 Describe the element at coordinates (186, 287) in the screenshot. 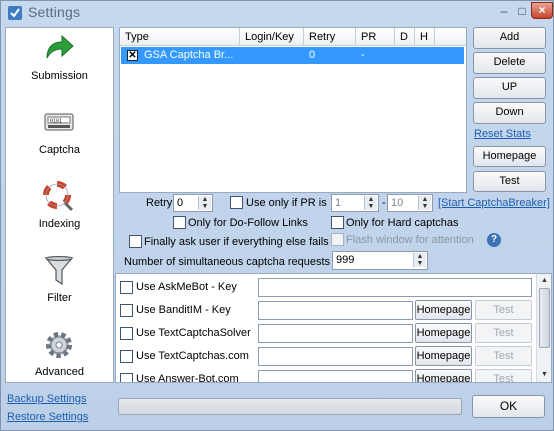

I see `service-label: Use AskMeBot - Key` at that location.